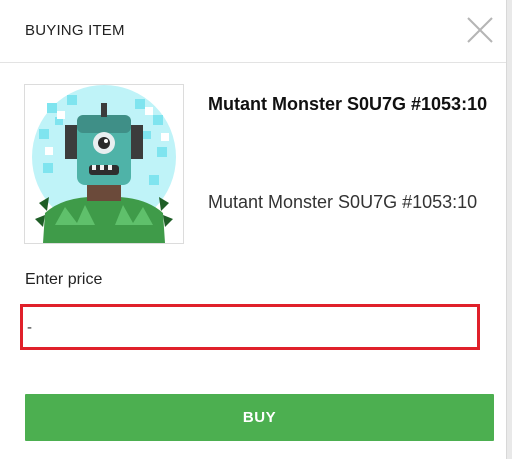 The width and height of the screenshot is (512, 459). What do you see at coordinates (64, 279) in the screenshot?
I see `price-label: Enter price` at bounding box center [64, 279].